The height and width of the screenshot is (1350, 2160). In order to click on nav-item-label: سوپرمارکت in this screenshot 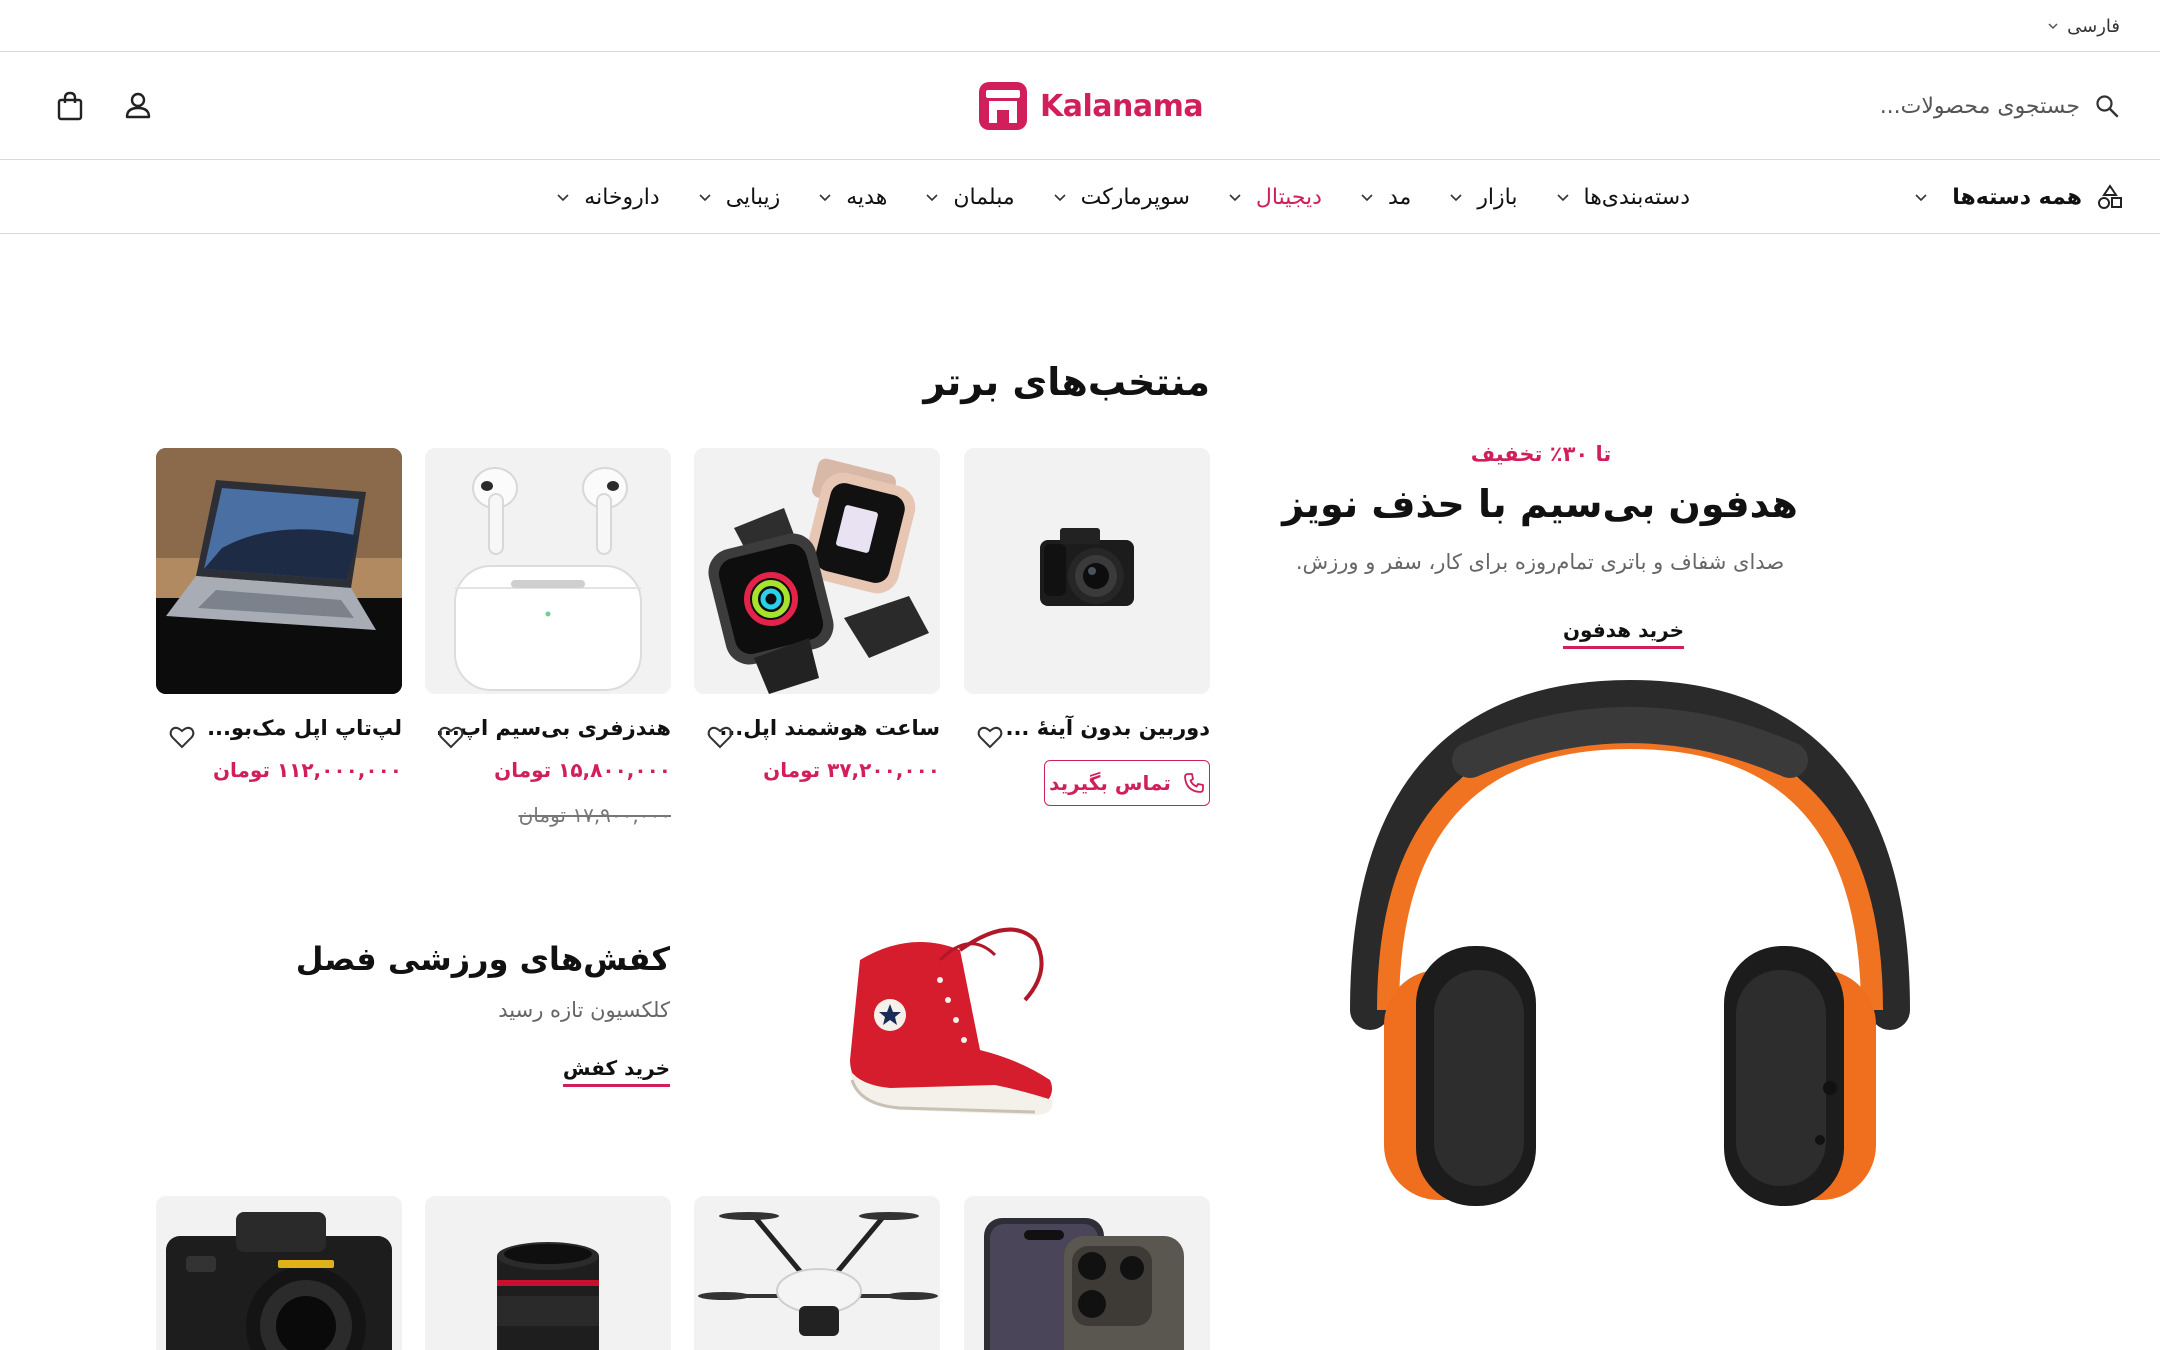, I will do `click(1135, 197)`.